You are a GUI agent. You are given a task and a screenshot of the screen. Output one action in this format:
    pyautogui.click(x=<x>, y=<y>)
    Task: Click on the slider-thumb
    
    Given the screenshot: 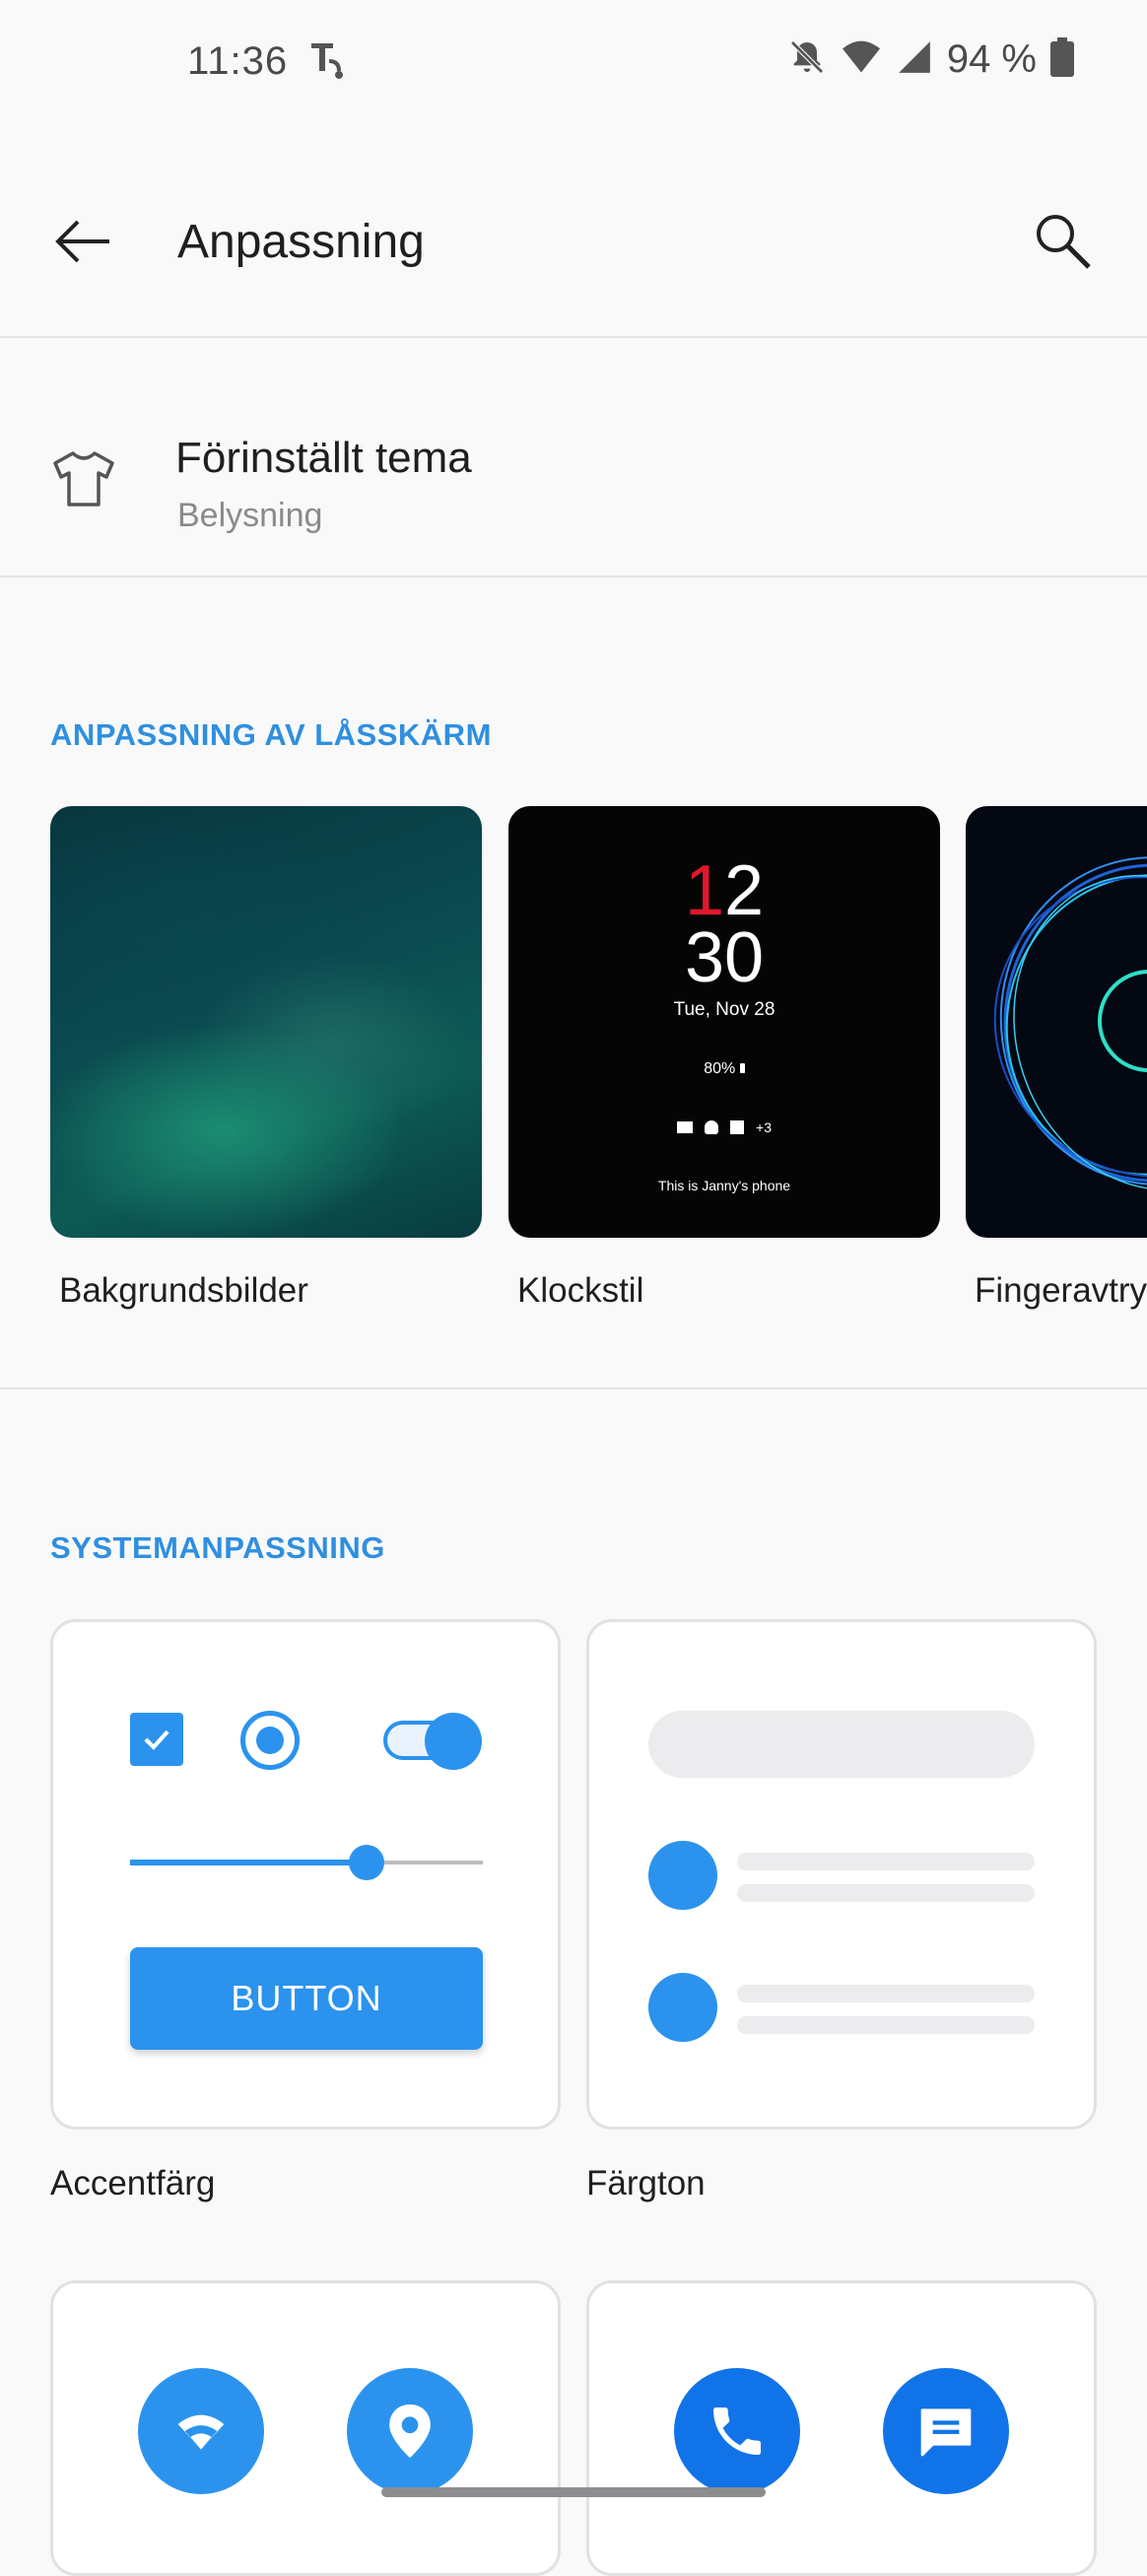 What is the action you would take?
    pyautogui.click(x=366, y=1862)
    